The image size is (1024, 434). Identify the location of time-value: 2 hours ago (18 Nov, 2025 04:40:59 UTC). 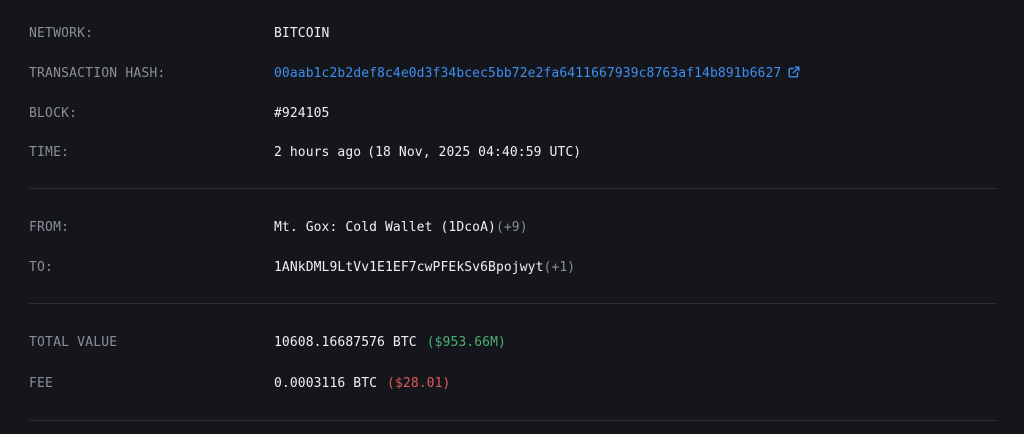
(427, 152).